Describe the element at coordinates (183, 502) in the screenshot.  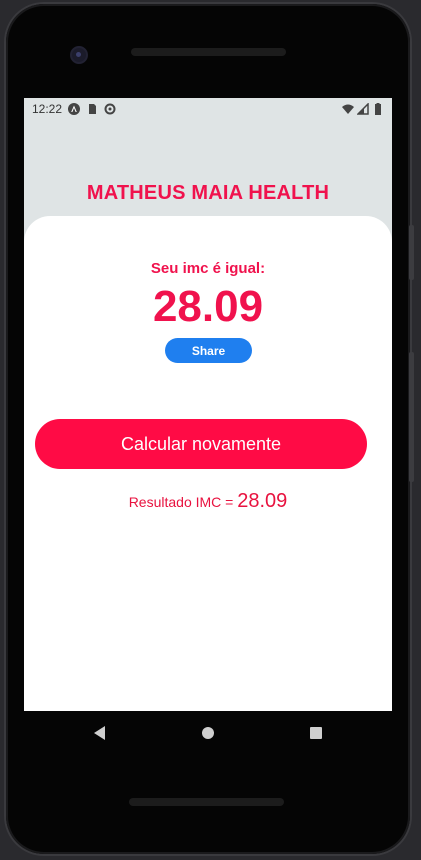
I see `result-summary-prefix: Resultado IMC =` at that location.